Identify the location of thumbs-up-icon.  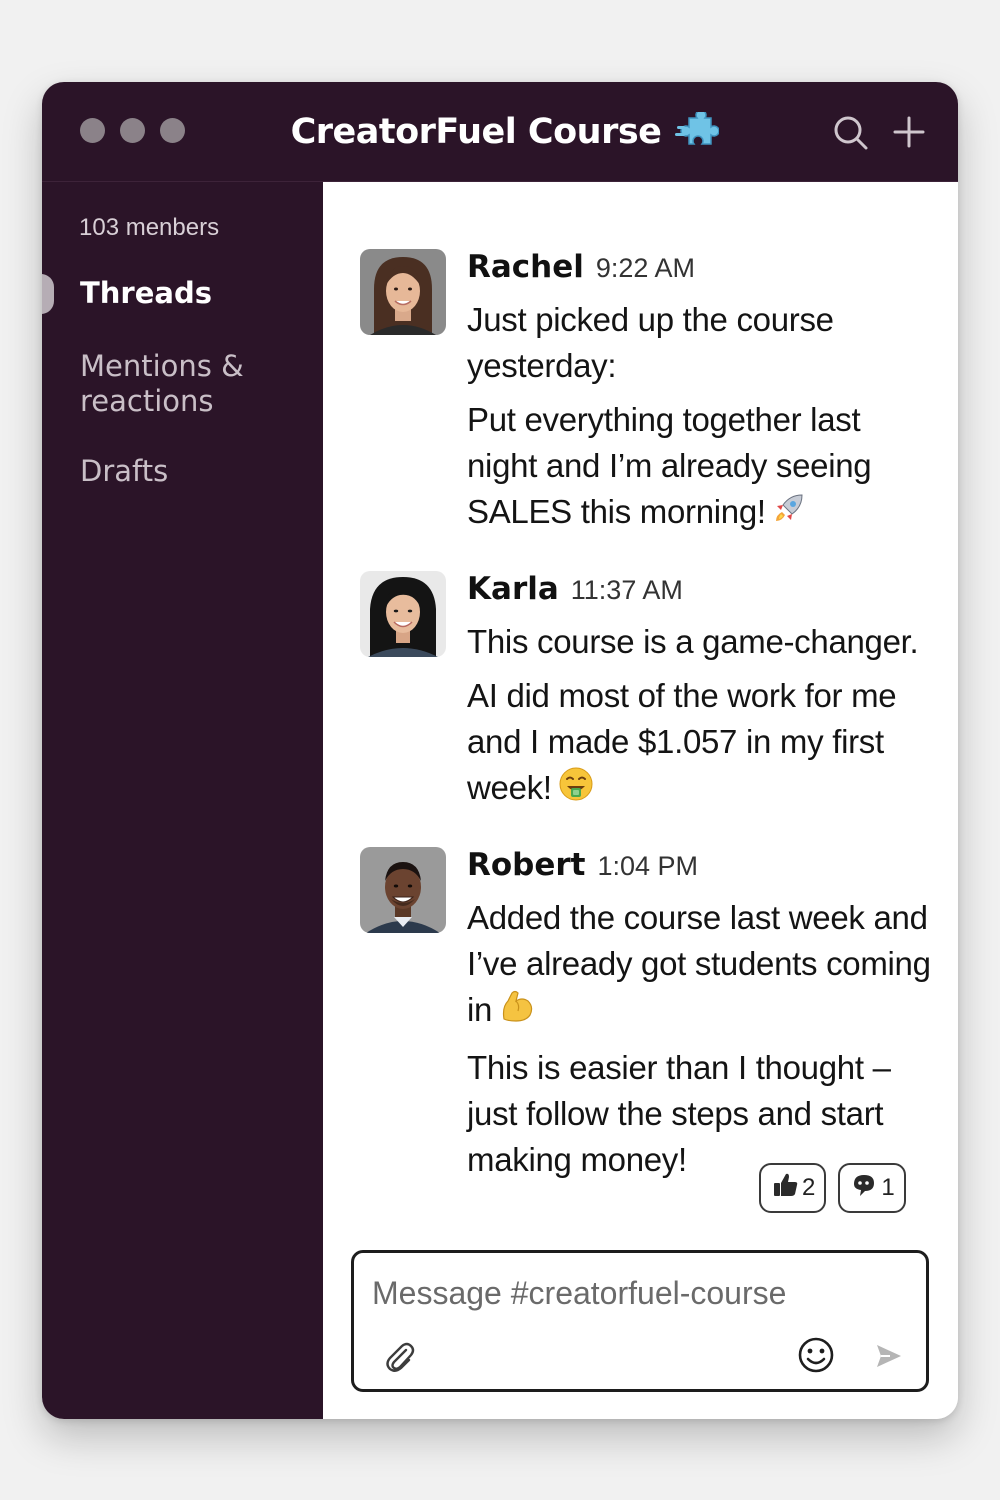
(786, 1188).